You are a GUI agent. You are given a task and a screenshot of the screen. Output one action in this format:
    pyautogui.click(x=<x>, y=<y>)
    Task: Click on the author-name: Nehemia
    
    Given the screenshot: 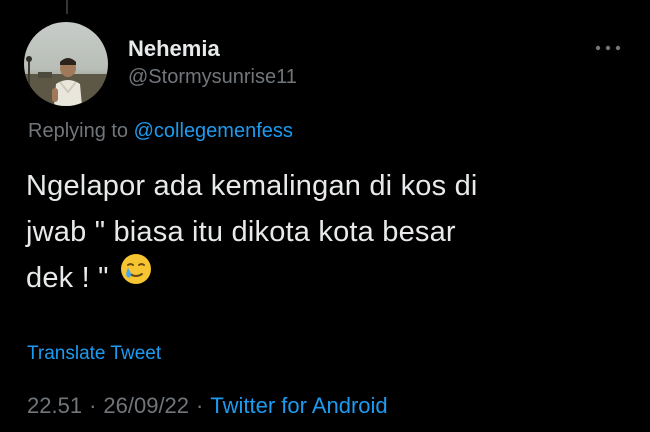 What is the action you would take?
    pyautogui.click(x=174, y=49)
    